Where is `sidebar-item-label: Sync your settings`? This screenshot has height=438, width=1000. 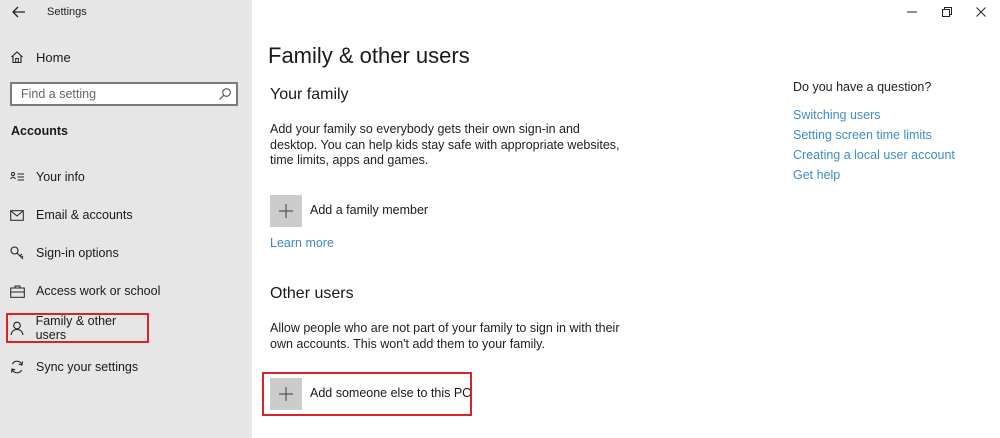 sidebar-item-label: Sync your settings is located at coordinates (87, 367).